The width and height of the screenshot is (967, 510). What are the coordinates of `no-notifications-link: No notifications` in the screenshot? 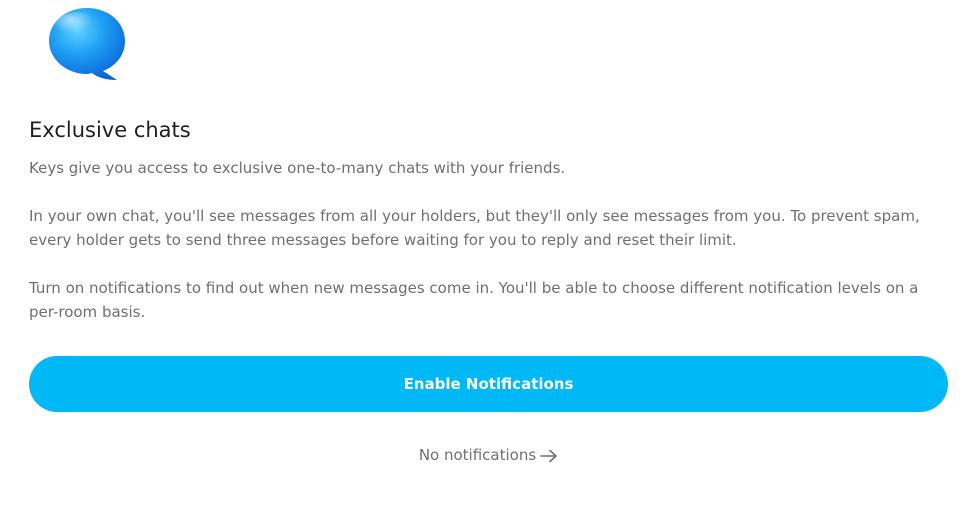 It's located at (483, 455).